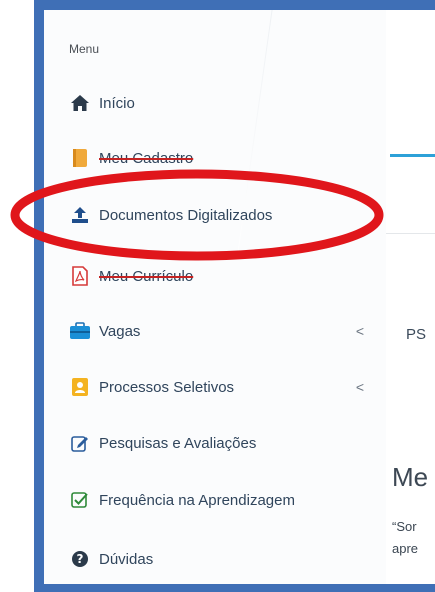 The image size is (435, 592). Describe the element at coordinates (412, 155) in the screenshot. I see `active-tab-indicator` at that location.